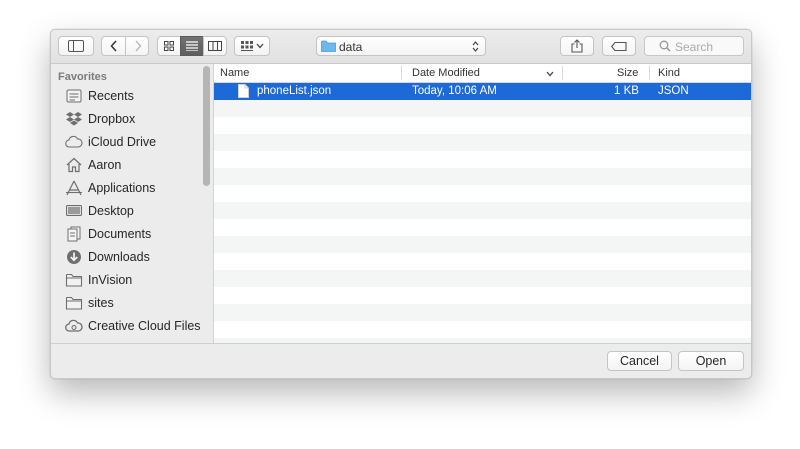 This screenshot has width=800, height=449. I want to click on sidebar-item-desktop: Desktop, so click(126, 211).